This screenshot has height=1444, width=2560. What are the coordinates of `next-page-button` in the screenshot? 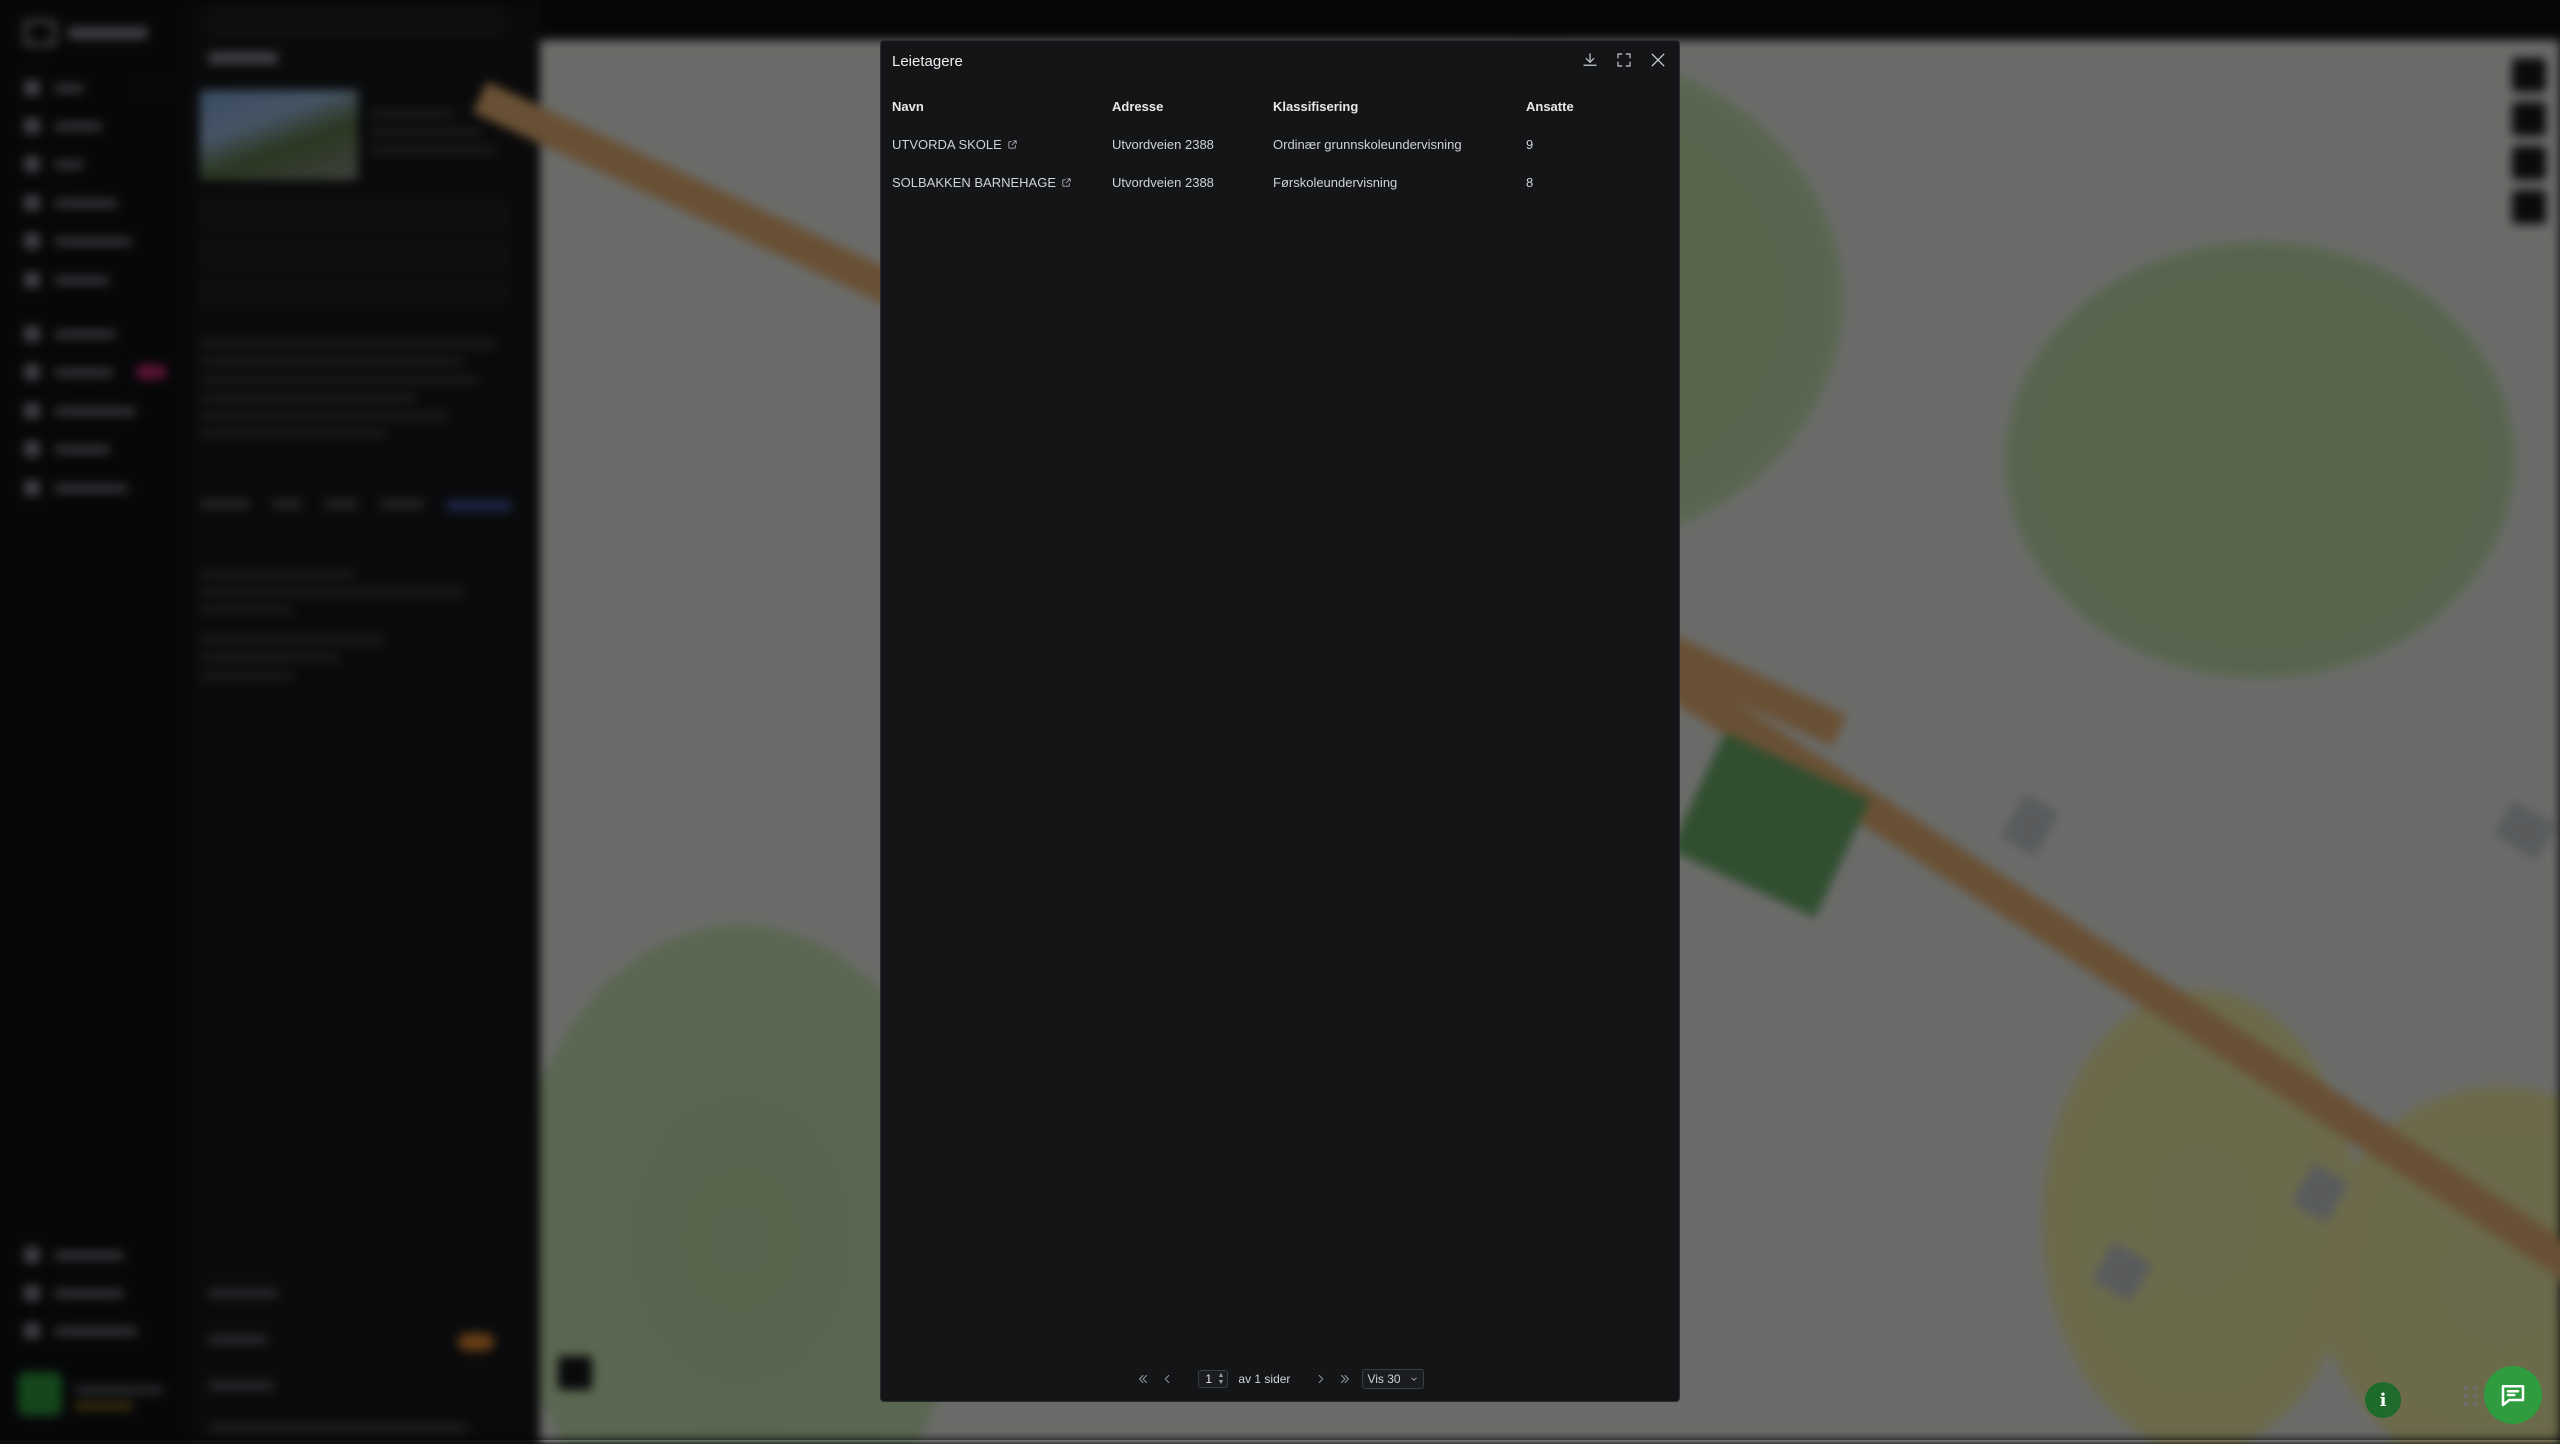 It's located at (1321, 1379).